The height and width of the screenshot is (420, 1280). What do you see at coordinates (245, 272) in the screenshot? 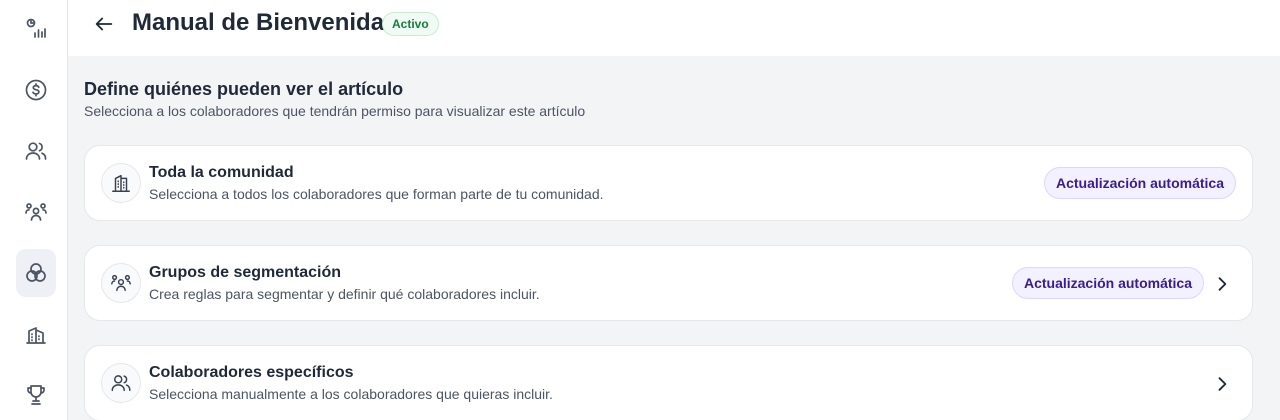
I see `option-title: Grupos de segmentación` at bounding box center [245, 272].